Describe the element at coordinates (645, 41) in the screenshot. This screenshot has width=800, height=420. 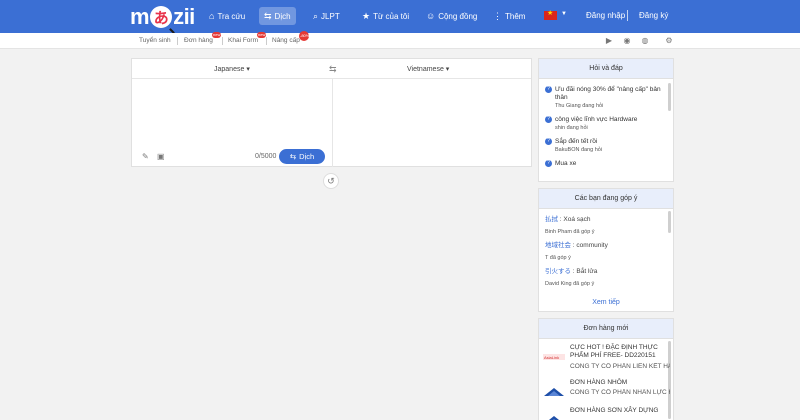
I see `extension-icon: ◍` at that location.